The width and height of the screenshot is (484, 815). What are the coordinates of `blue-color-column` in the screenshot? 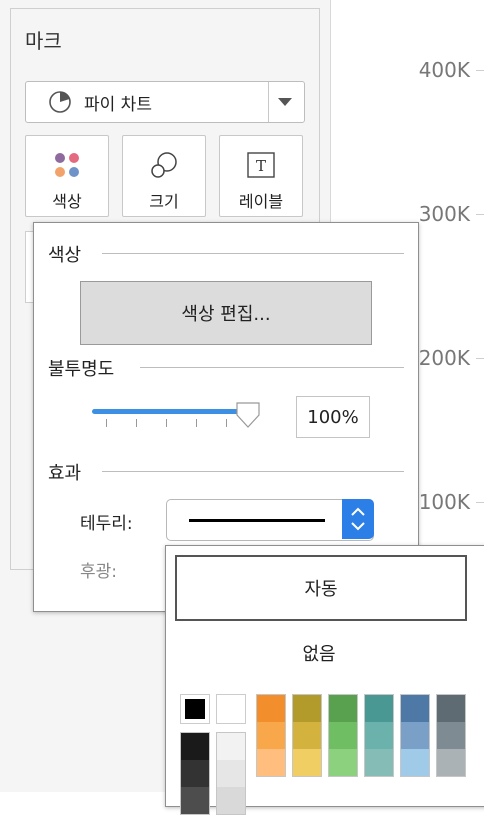 It's located at (415, 735).